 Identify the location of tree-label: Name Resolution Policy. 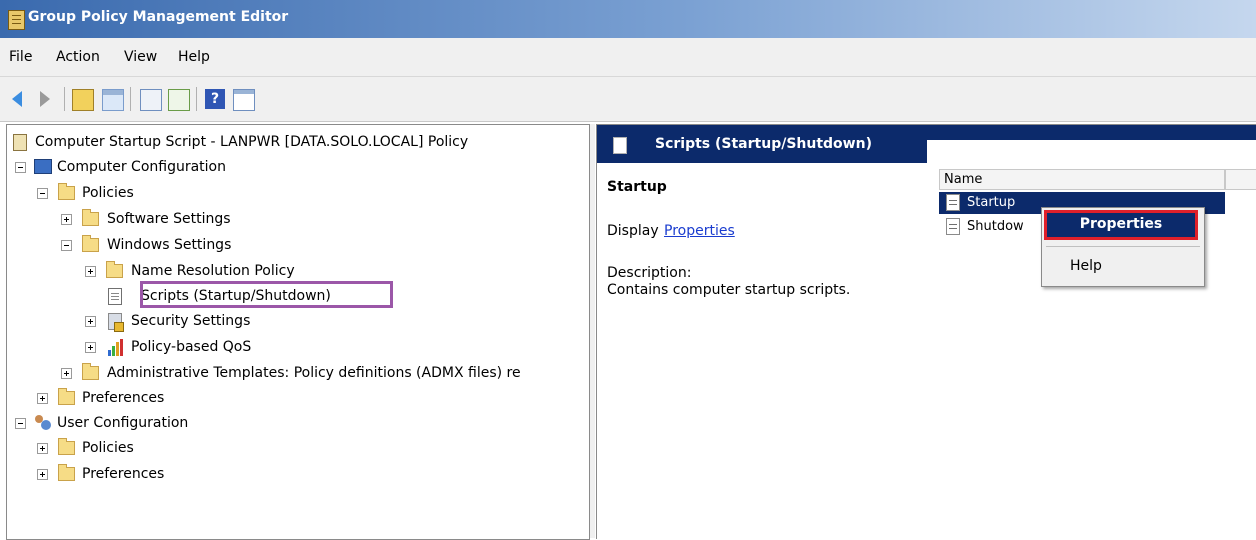
(213, 271).